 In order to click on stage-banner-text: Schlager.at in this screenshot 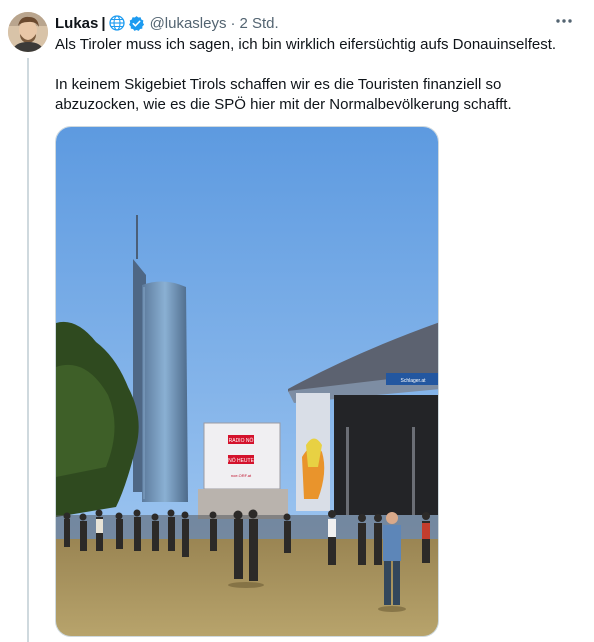, I will do `click(413, 381)`.